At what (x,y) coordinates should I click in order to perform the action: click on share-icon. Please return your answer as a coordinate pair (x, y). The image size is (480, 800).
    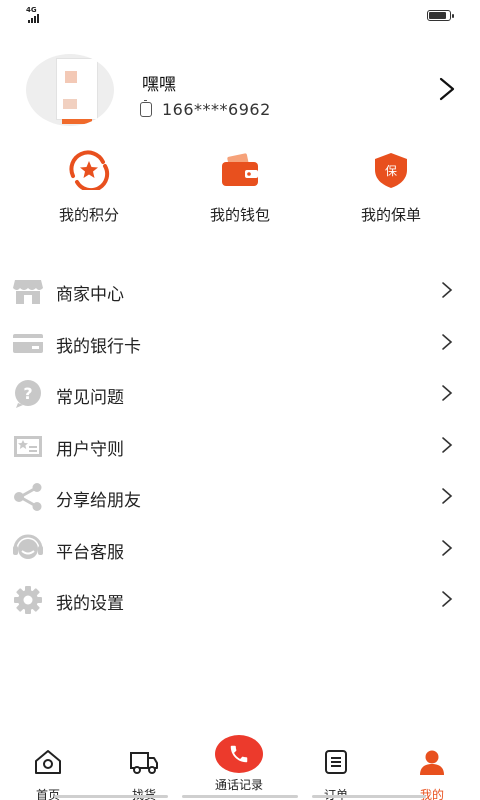
    Looking at the image, I should click on (28, 497).